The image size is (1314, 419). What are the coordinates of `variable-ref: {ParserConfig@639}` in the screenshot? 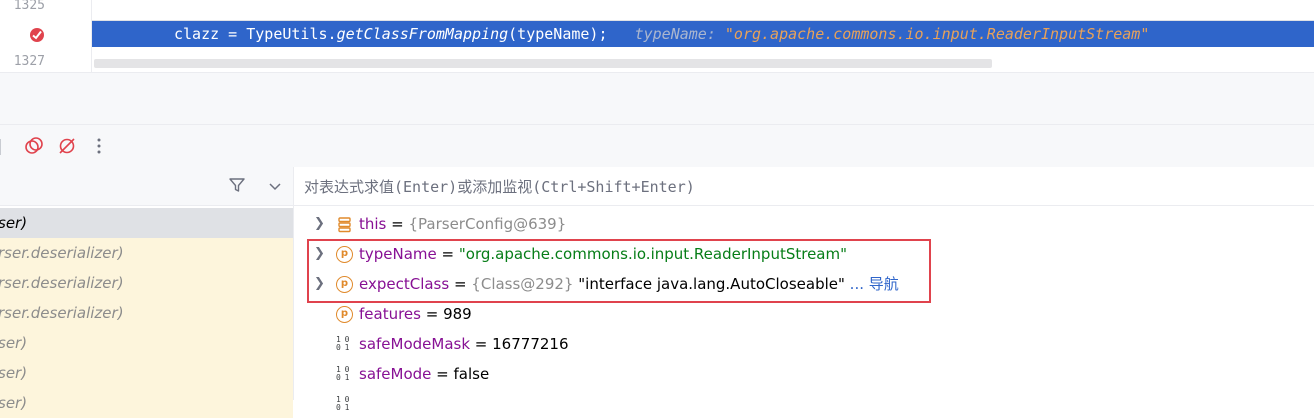 It's located at (487, 224).